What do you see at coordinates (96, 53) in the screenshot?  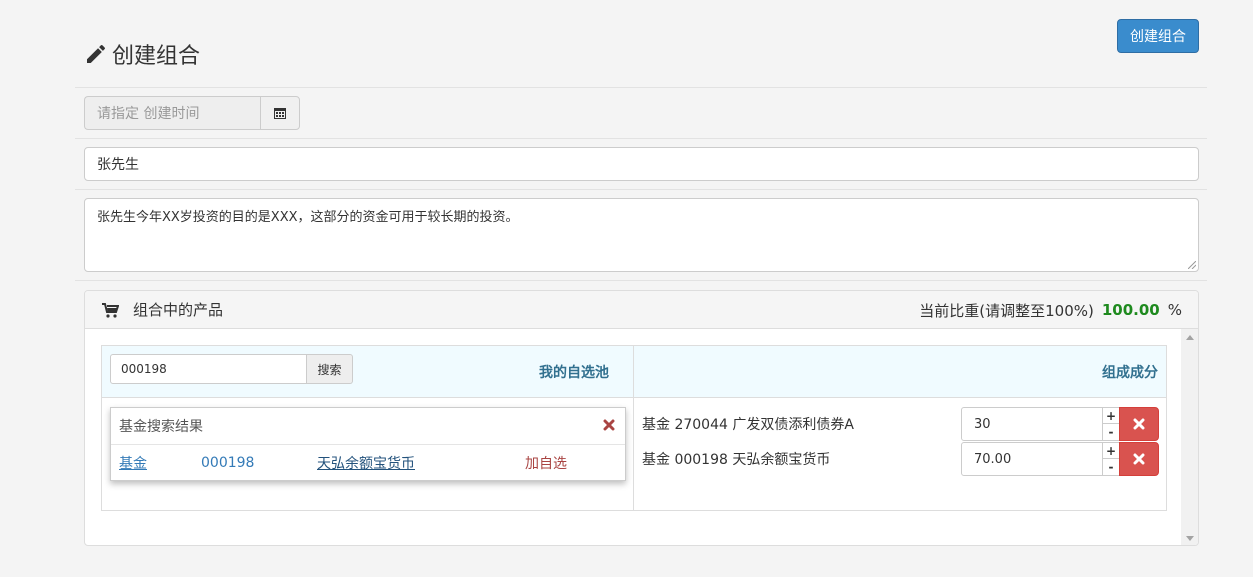 I see `pencil-icon` at bounding box center [96, 53].